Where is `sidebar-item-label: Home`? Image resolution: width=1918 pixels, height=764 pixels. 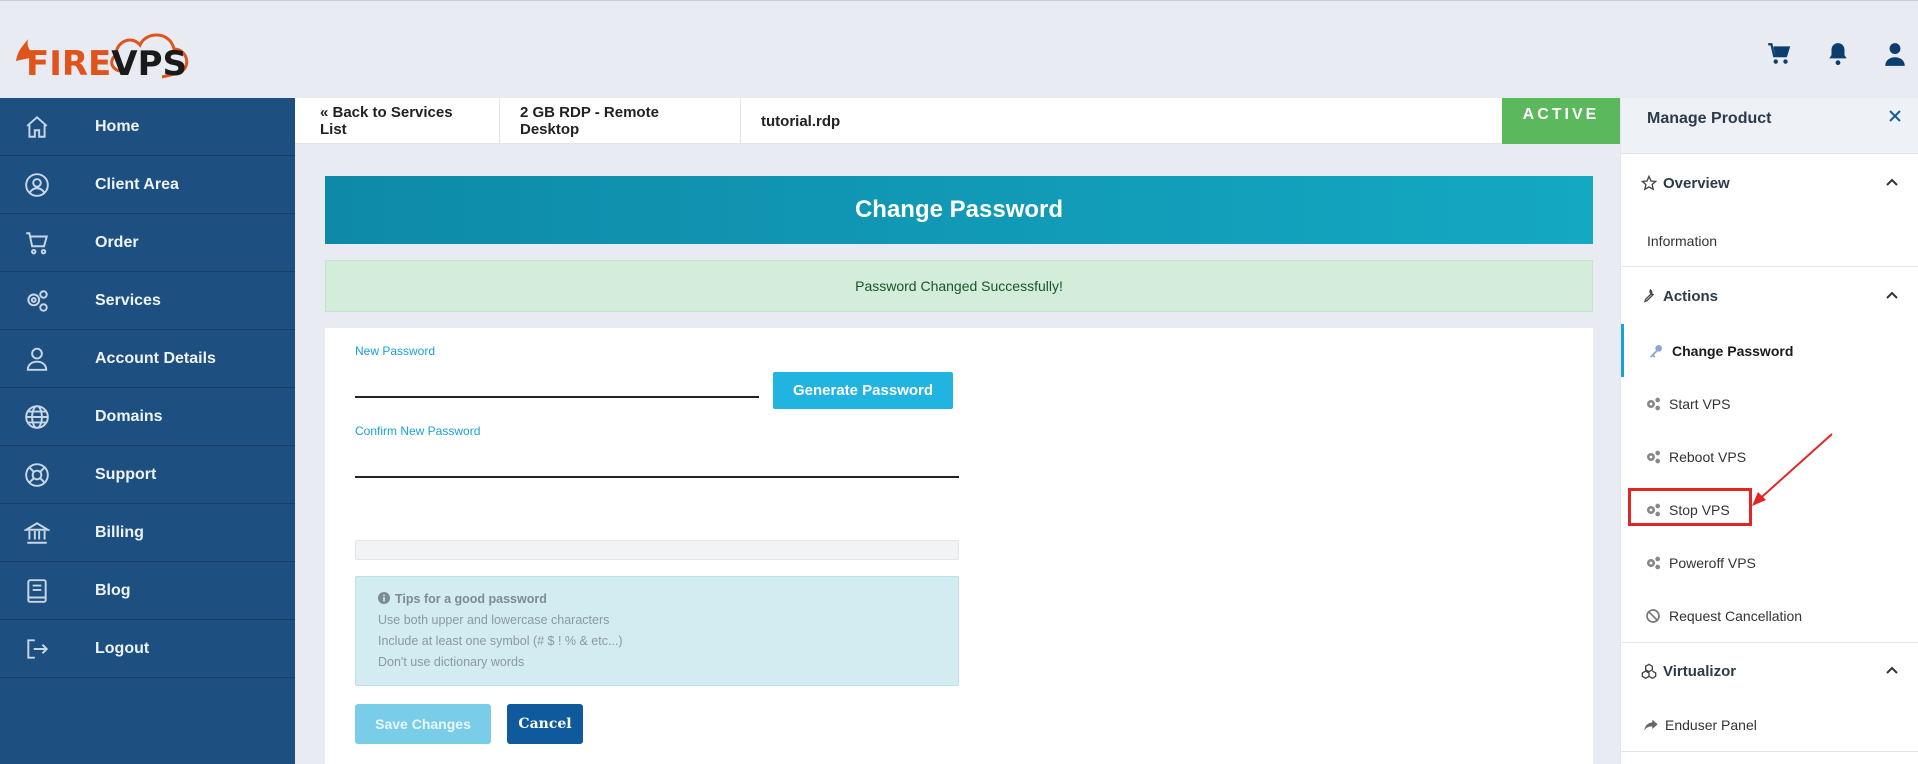 sidebar-item-label: Home is located at coordinates (117, 126).